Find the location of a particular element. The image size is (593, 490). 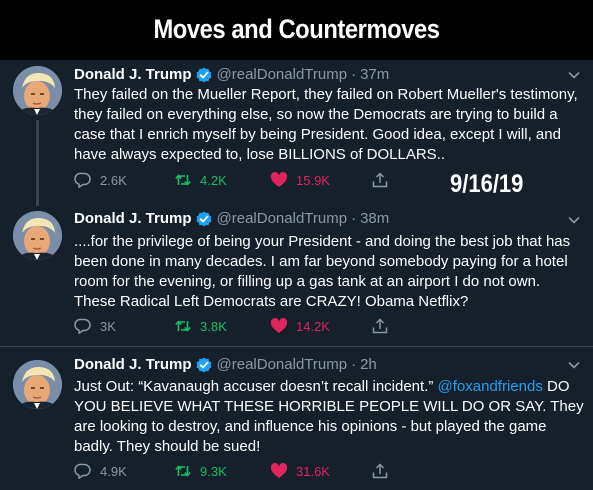

like-button: 31.6K is located at coordinates (300, 471).